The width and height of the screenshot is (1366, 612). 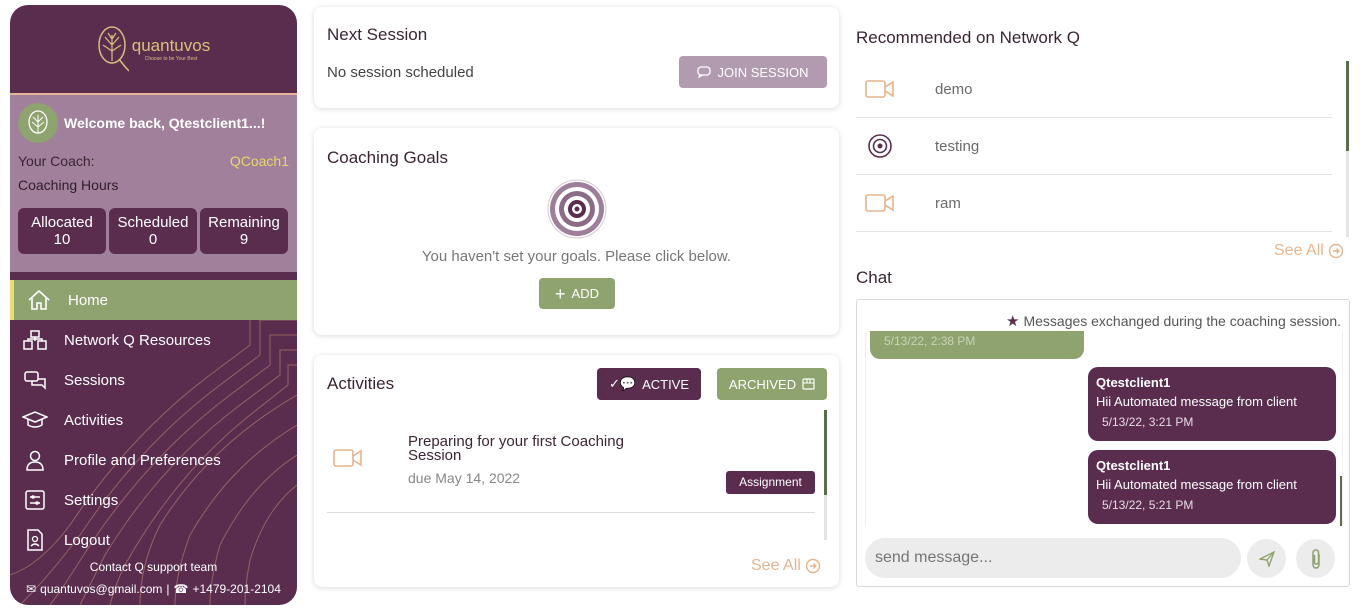 I want to click on star-icon: ★, so click(x=1013, y=321).